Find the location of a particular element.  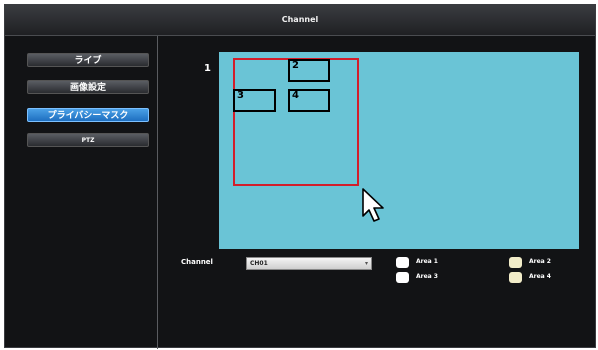

area-3-label: 3 is located at coordinates (240, 95).